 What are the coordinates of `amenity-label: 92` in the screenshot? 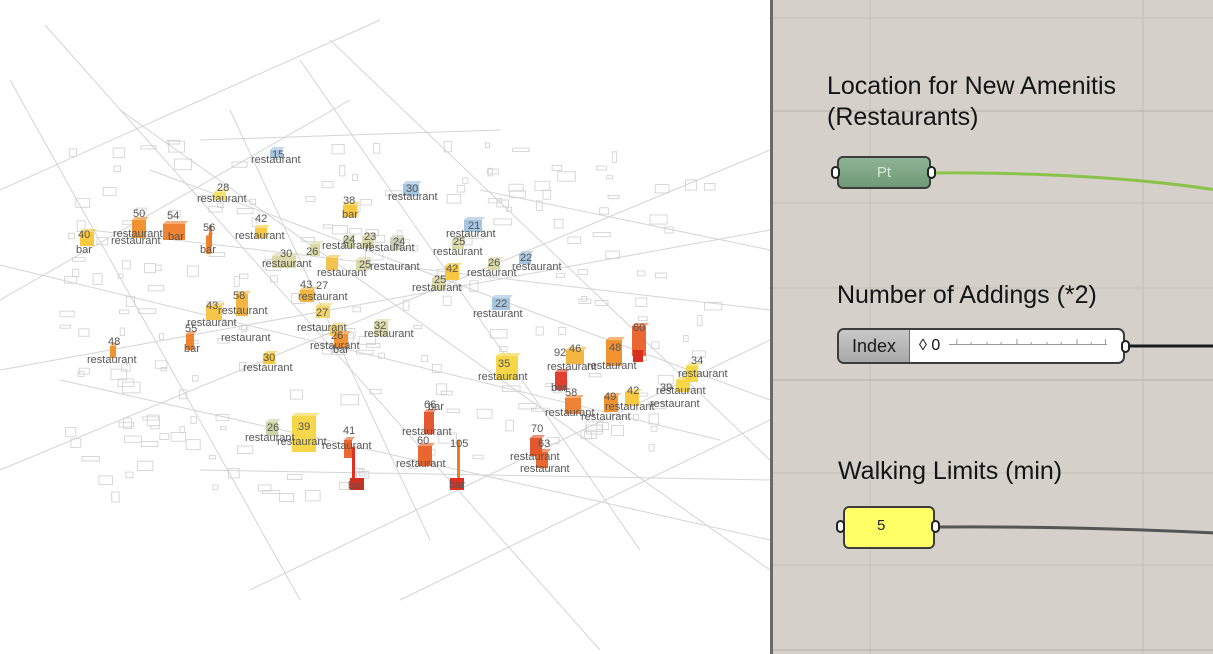 It's located at (560, 353).